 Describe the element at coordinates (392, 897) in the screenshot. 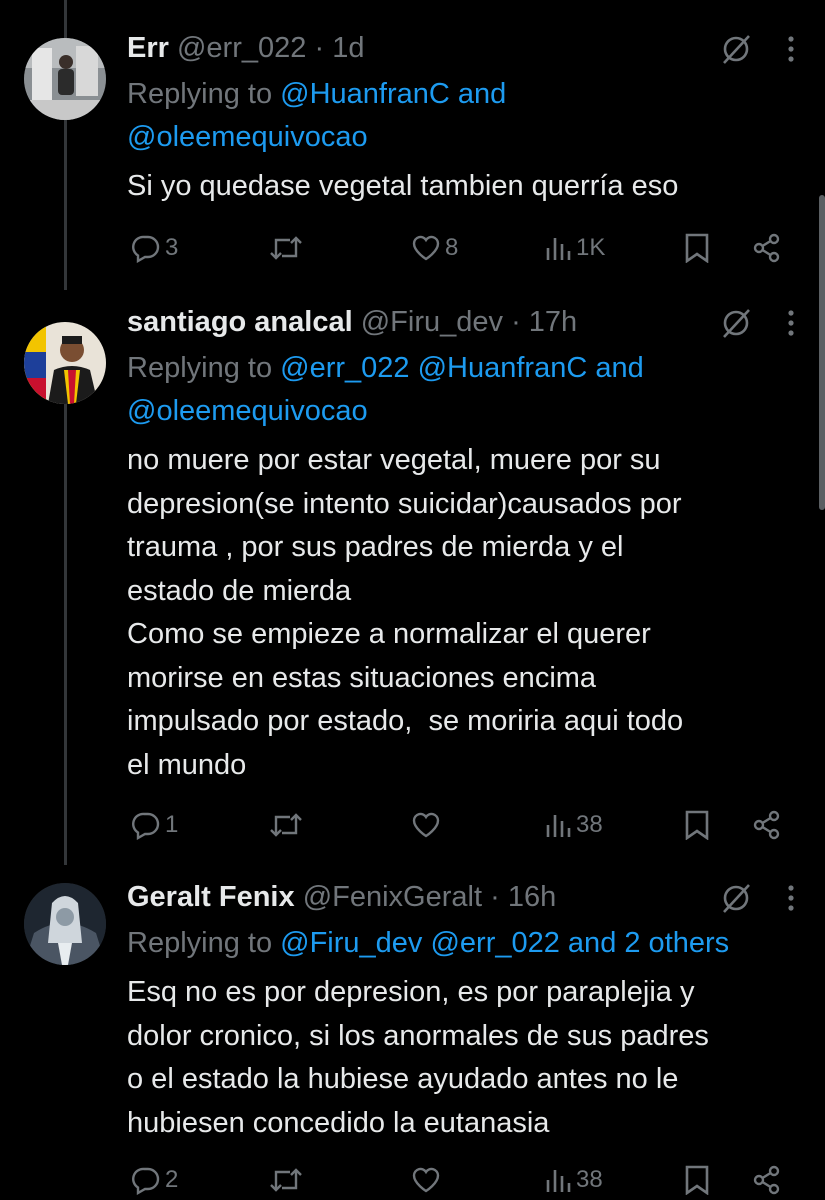

I see `user-handle: @FenixGeralt` at that location.